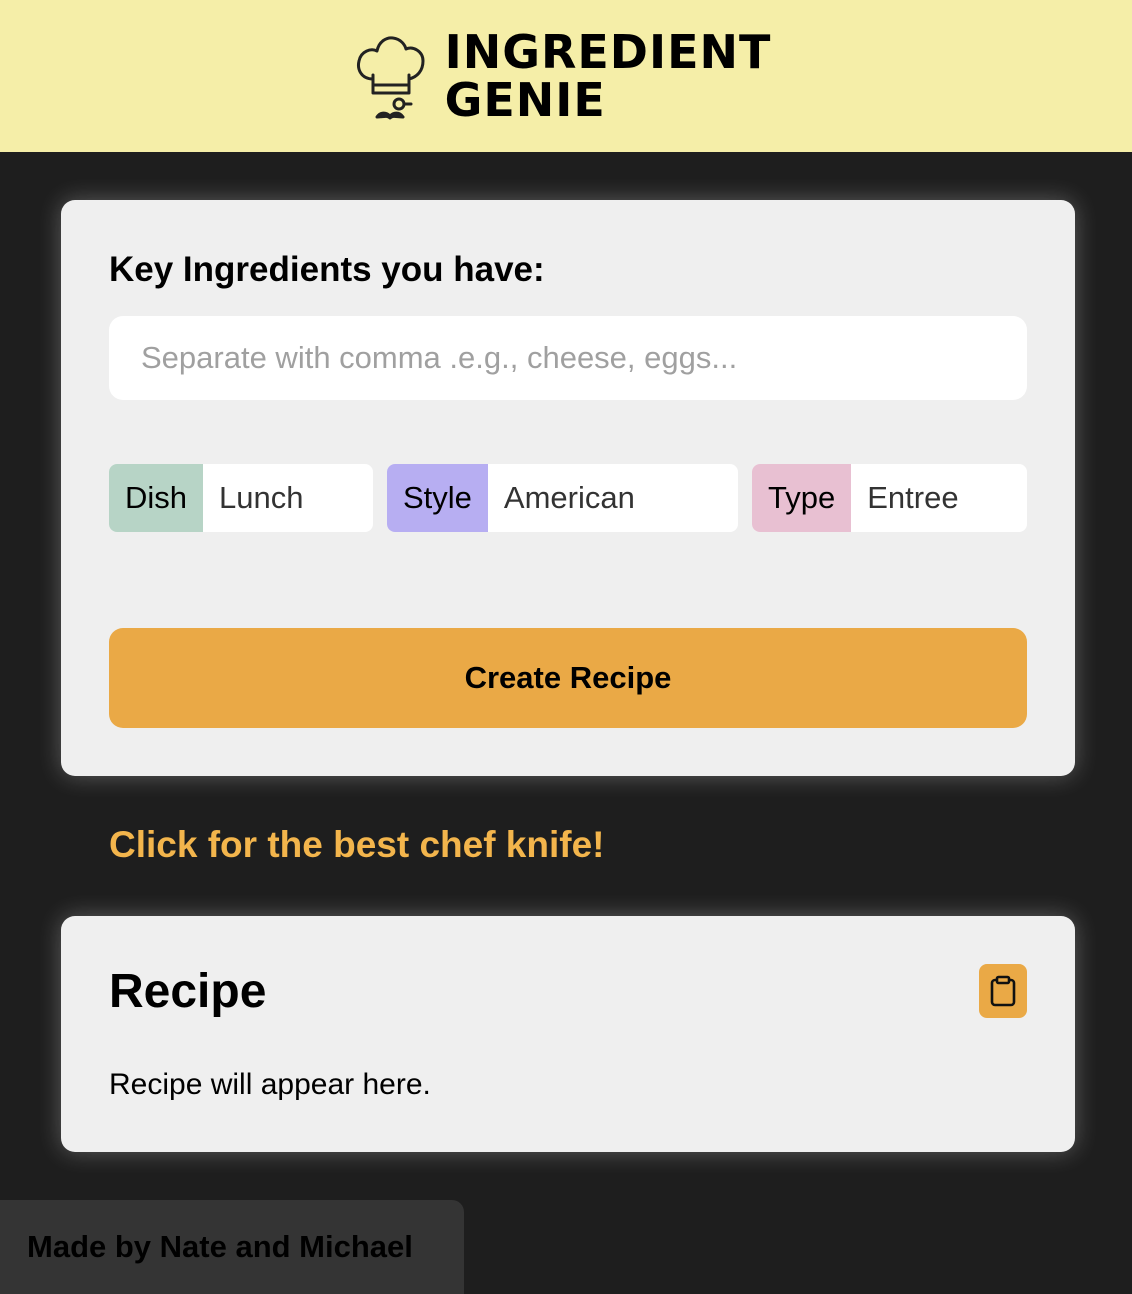  What do you see at coordinates (525, 100) in the screenshot?
I see `brand-line-2: GENIE` at bounding box center [525, 100].